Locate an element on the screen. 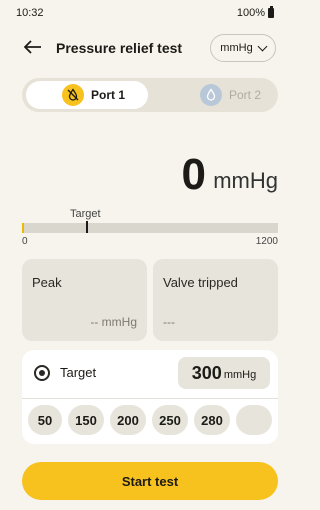  preset-chip: 50 is located at coordinates (45, 420).